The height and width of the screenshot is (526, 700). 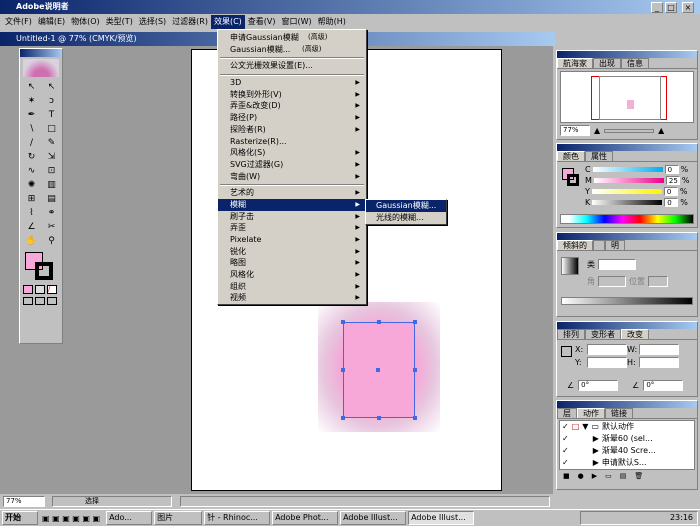 I want to click on eyedropper-icon: ⌇, so click(x=31, y=213).